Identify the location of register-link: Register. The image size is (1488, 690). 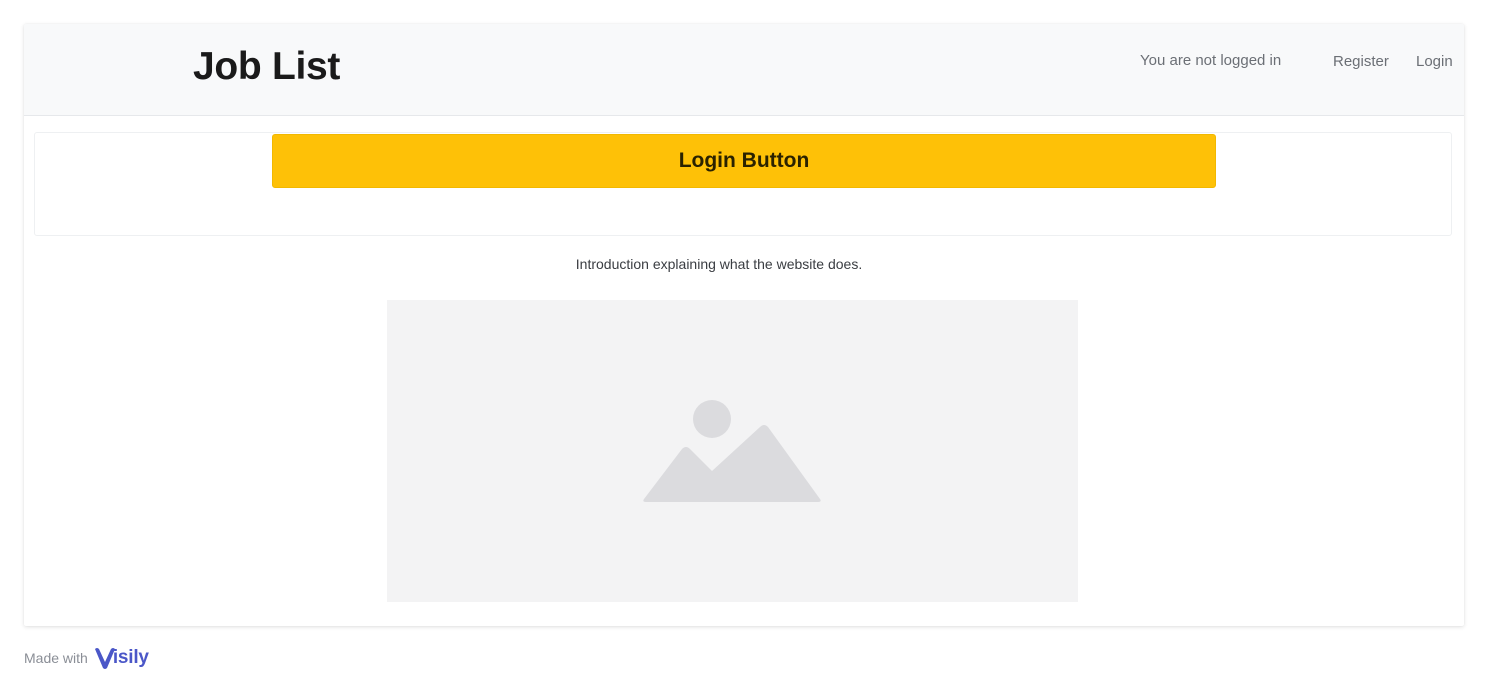
(1361, 62).